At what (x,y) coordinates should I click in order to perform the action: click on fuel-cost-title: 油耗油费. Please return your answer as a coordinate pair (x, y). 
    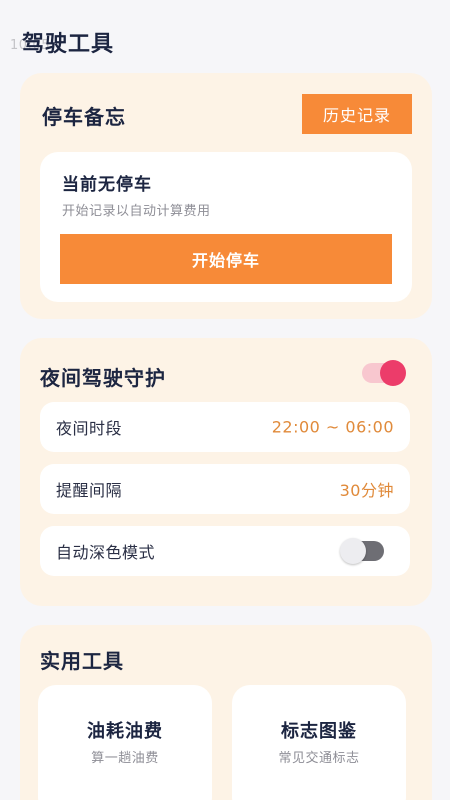
    Looking at the image, I should click on (125, 731).